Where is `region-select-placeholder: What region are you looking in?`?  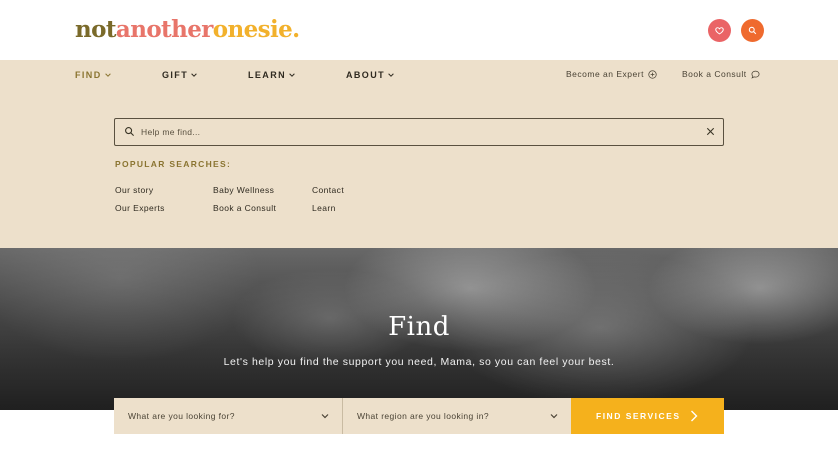 region-select-placeholder: What region are you looking in? is located at coordinates (423, 416).